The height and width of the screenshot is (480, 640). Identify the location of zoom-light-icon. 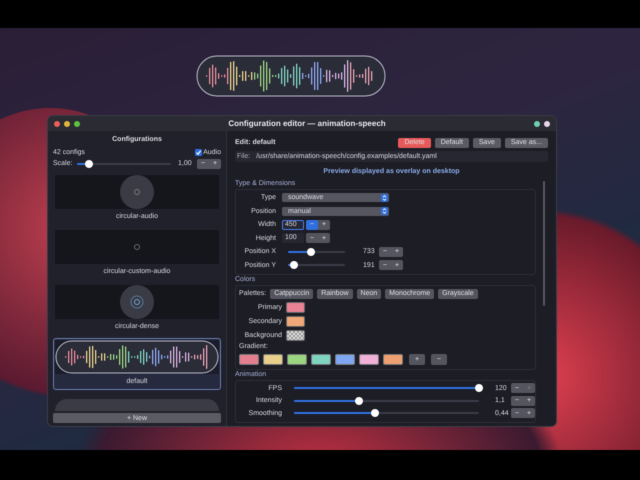
(77, 123).